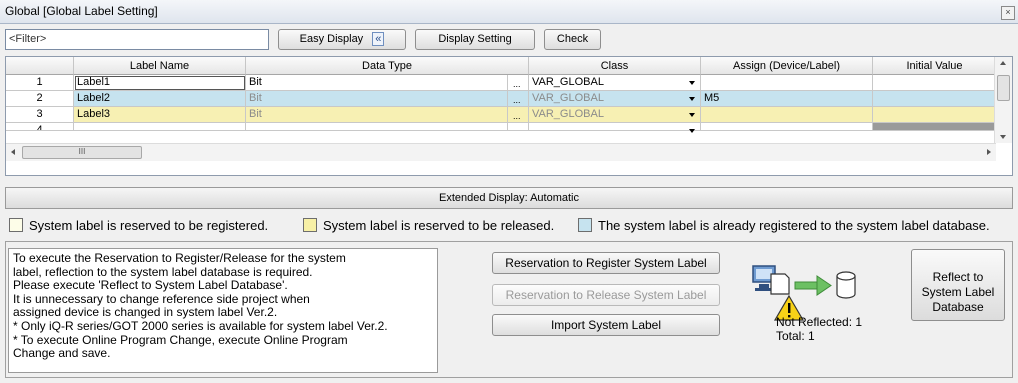 This screenshot has height=383, width=1018. Describe the element at coordinates (160, 83) in the screenshot. I see `cell-label-name: Label1` at that location.